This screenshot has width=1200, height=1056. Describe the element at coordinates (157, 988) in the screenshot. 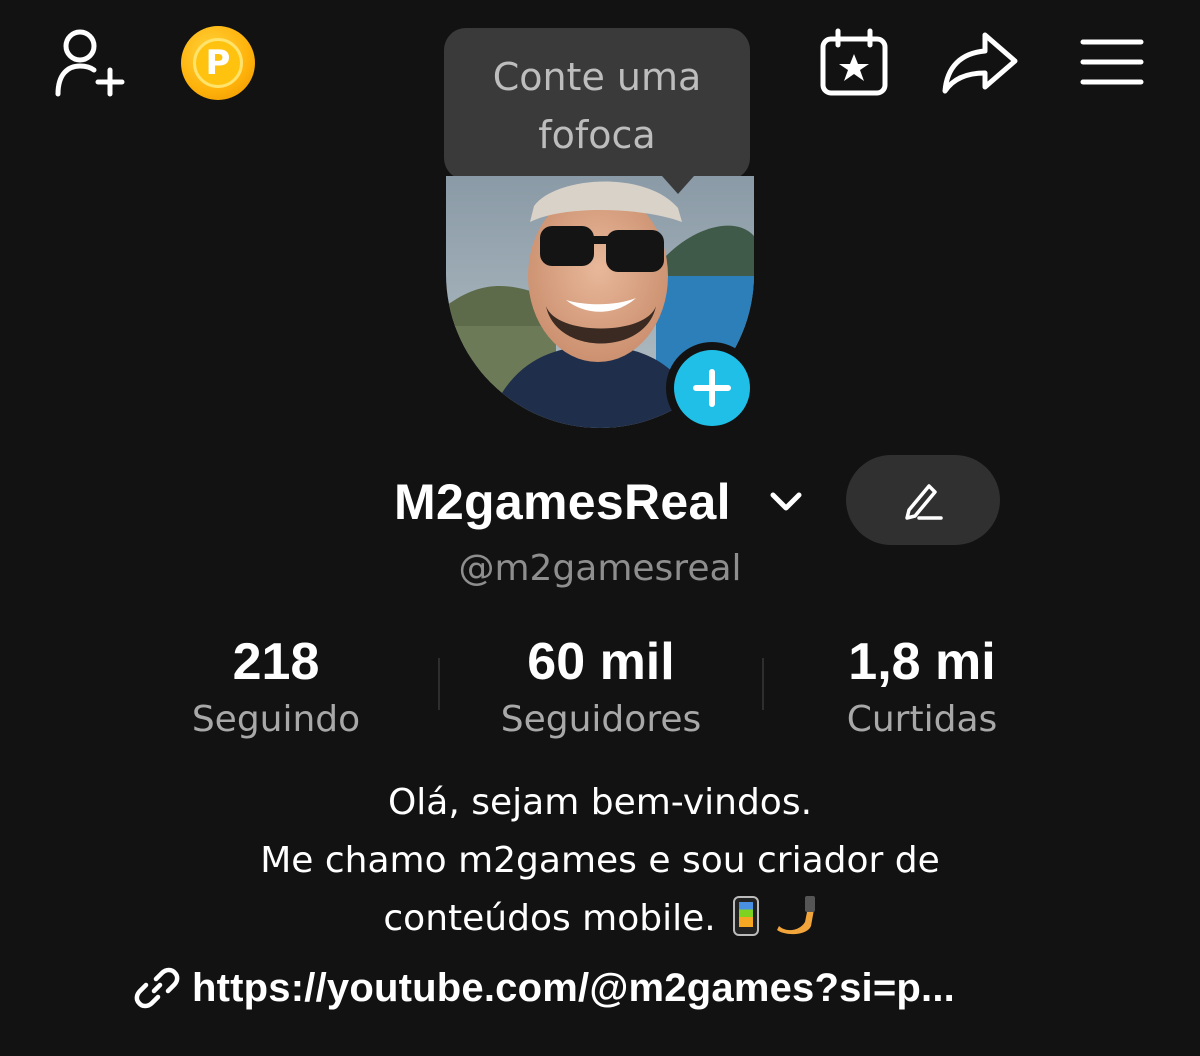

I see `link-icon` at that location.